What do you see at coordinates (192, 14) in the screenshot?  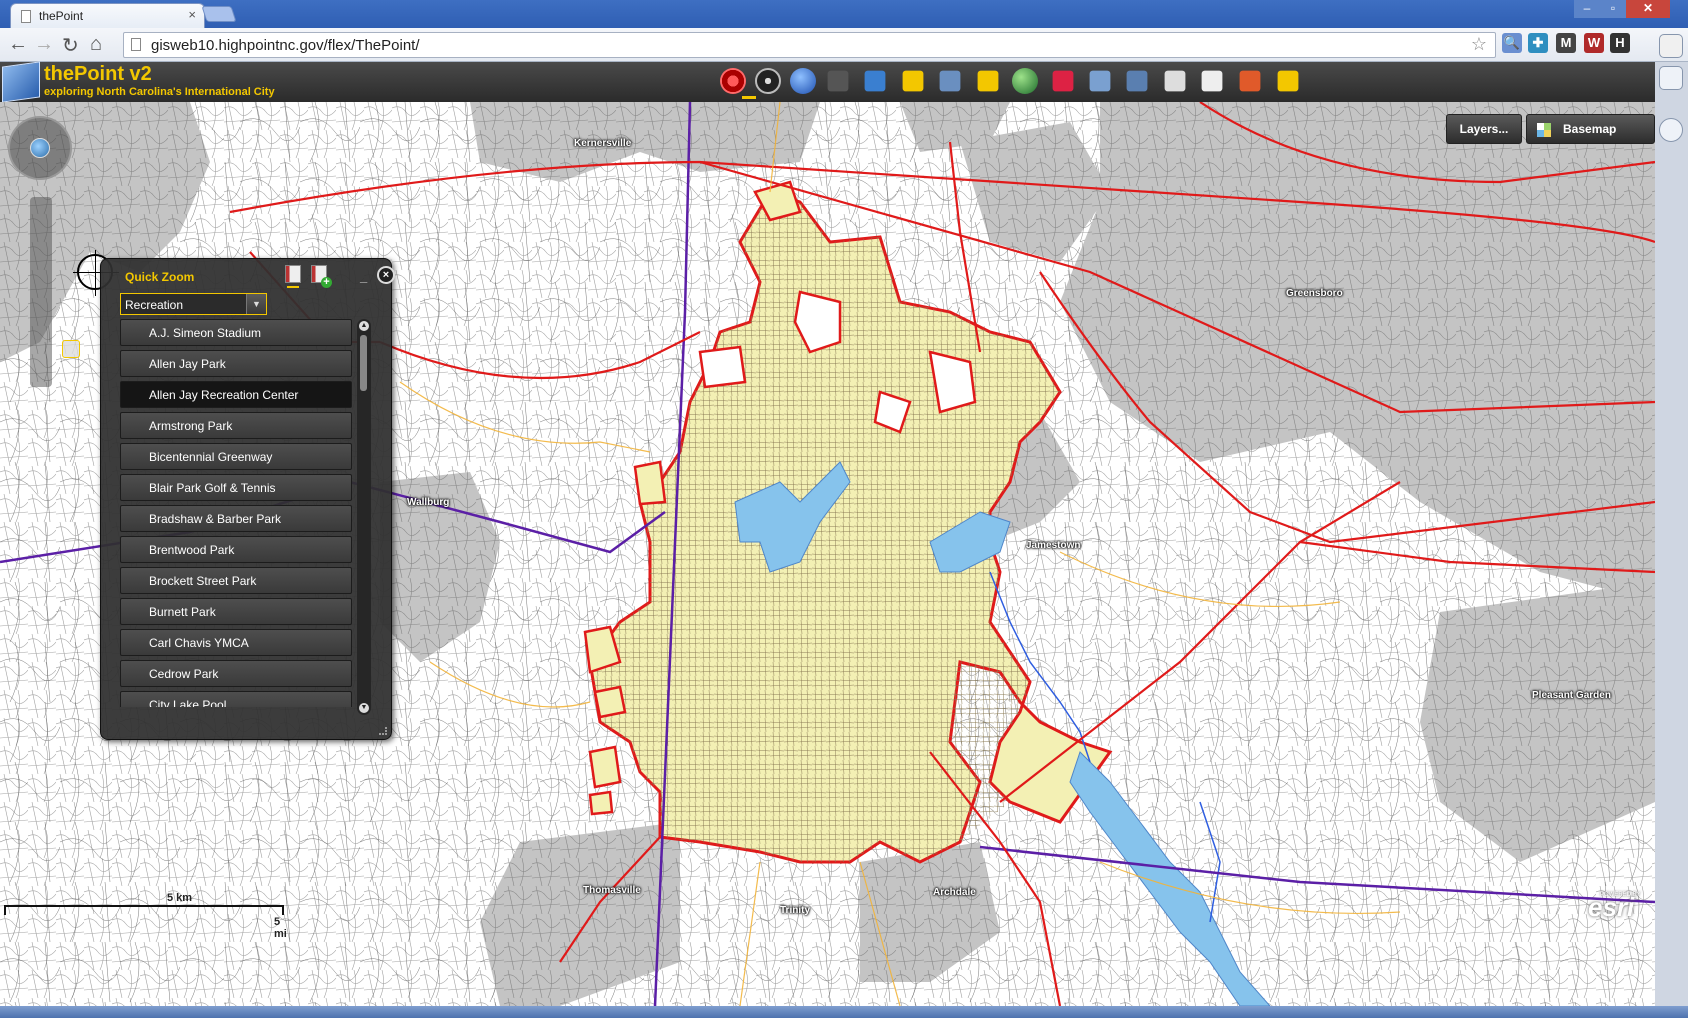 I see `tab-close-icon: ×` at bounding box center [192, 14].